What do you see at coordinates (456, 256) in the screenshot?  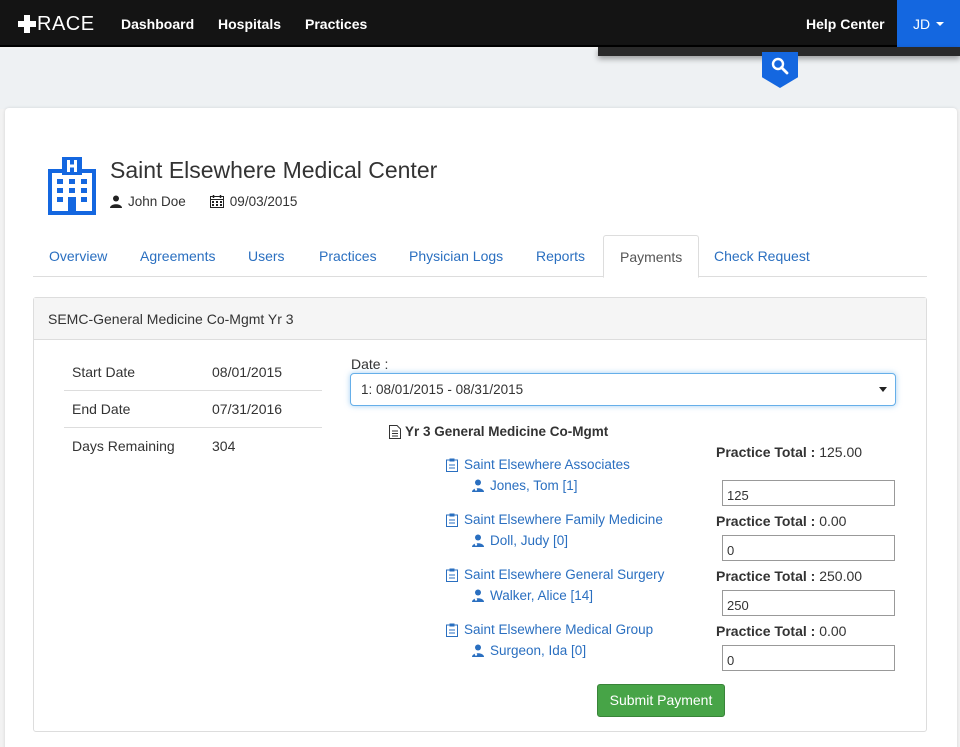 I see `tab-physician-logs: Physician Logs` at bounding box center [456, 256].